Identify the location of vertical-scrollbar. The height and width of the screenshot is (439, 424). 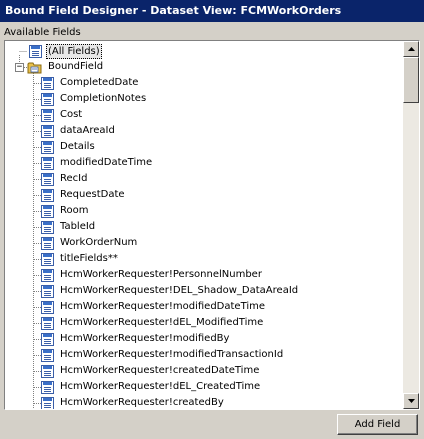
(411, 225).